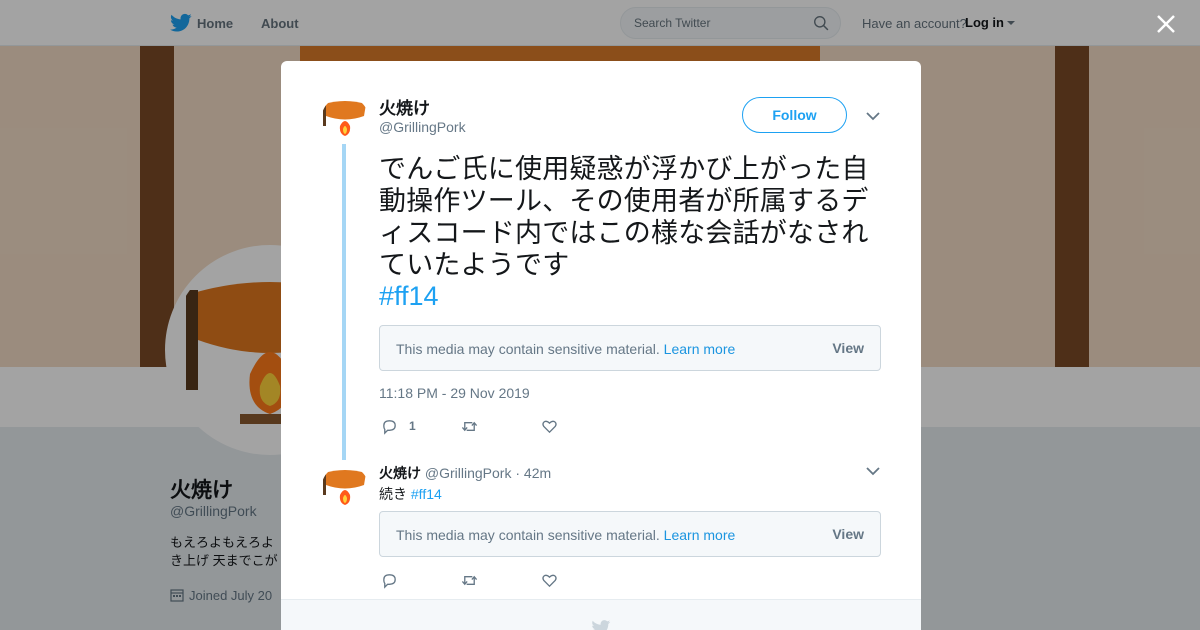  I want to click on reply-count: 1, so click(412, 426).